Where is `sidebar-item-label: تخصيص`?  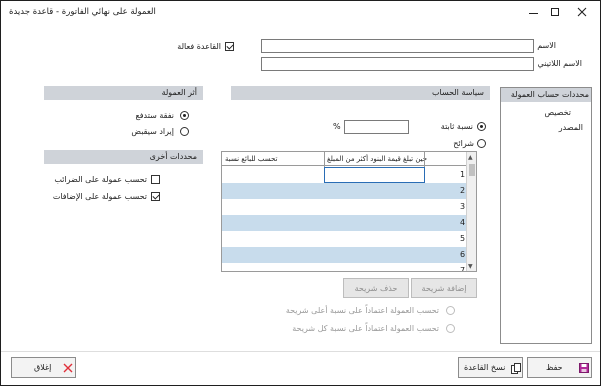
sidebar-item-label: تخصيص is located at coordinates (557, 112).